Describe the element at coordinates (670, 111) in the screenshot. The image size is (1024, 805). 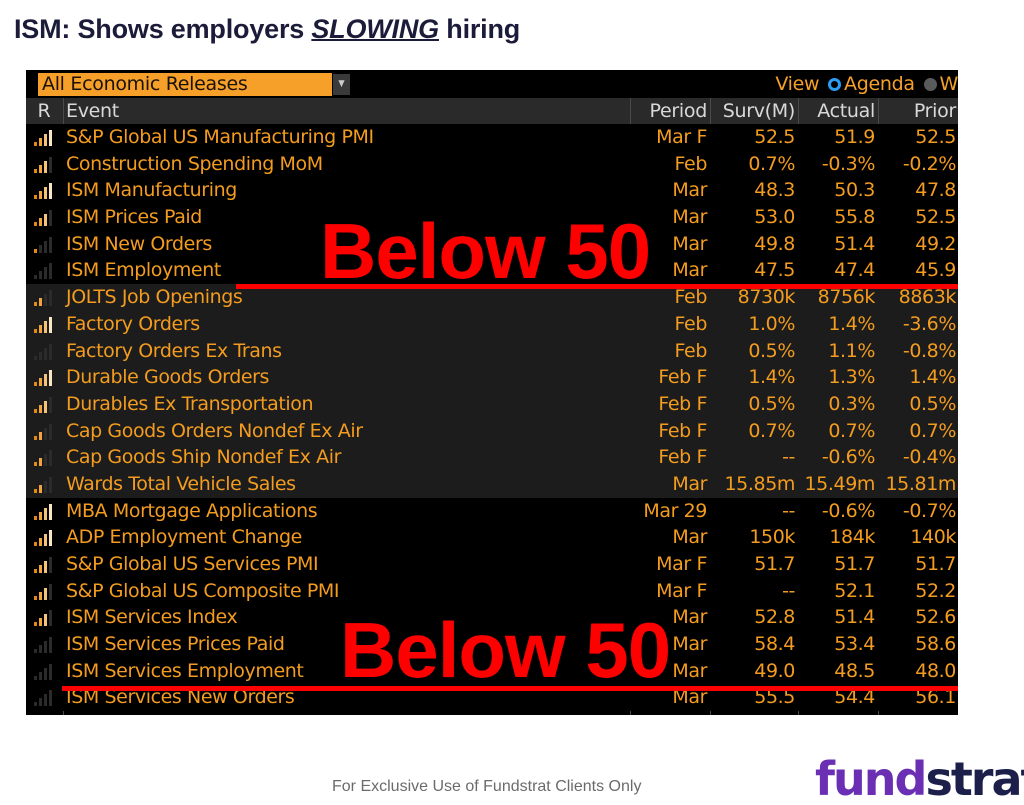
I see `header-period: Period` at that location.